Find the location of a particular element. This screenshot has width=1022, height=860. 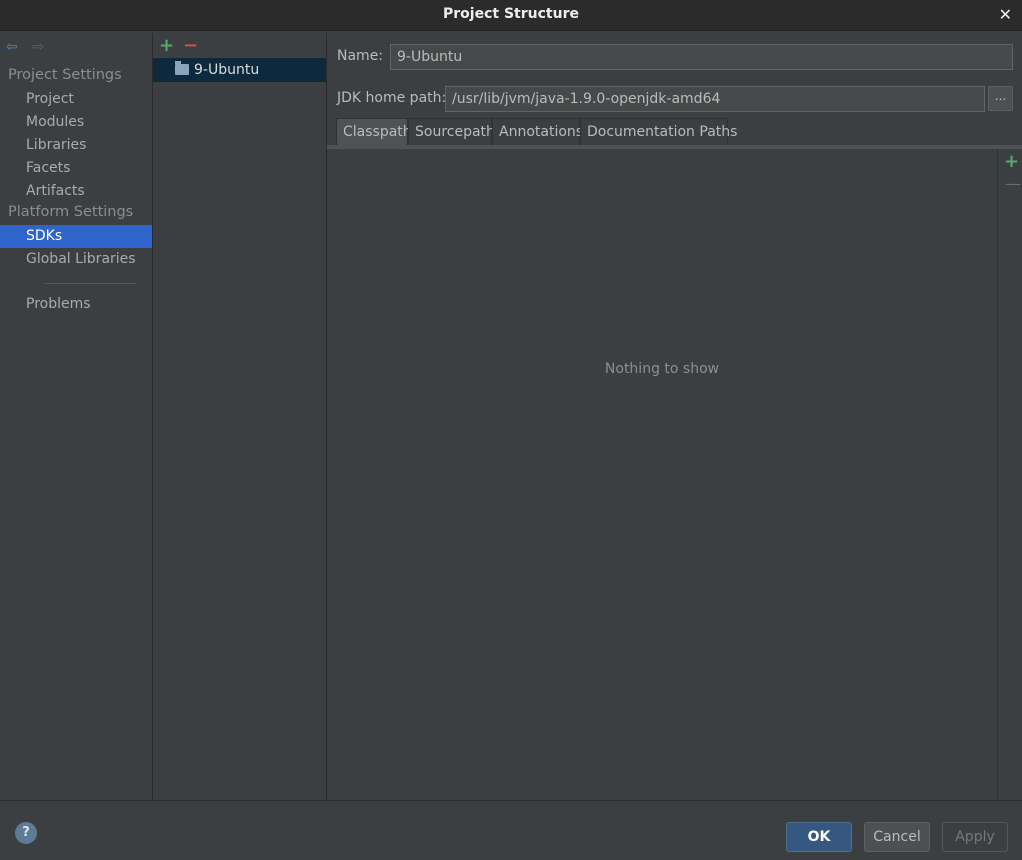

classpath-toolbar: + — is located at coordinates (1009, 474).